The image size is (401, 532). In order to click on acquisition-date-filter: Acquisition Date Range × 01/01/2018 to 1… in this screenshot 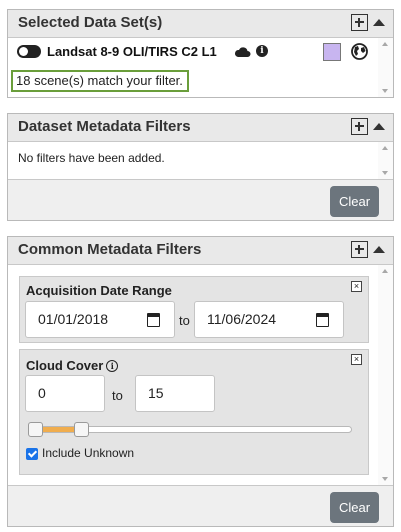, I will do `click(194, 309)`.